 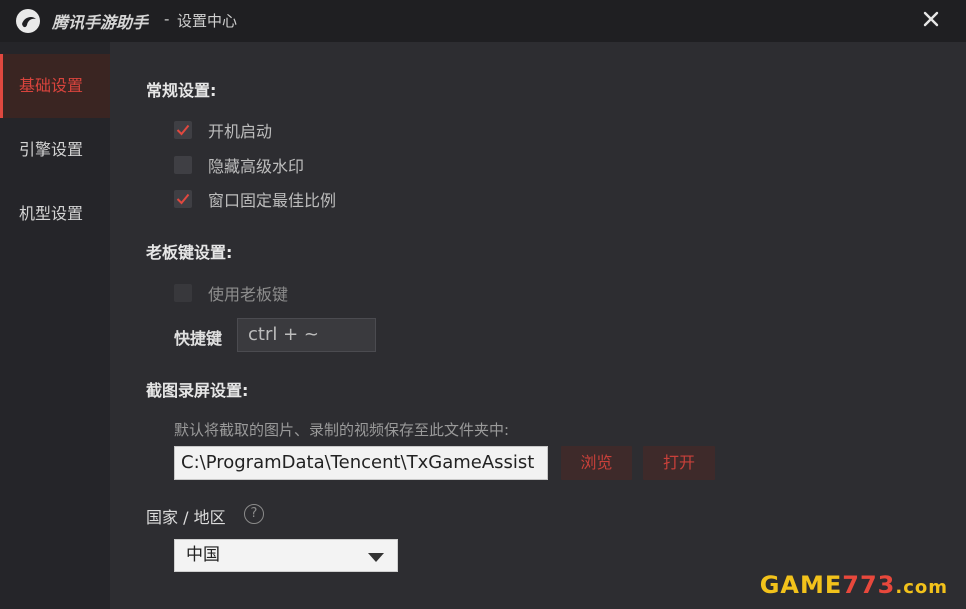 I want to click on capture-section-title: 截图录屏设置:, so click(x=197, y=390).